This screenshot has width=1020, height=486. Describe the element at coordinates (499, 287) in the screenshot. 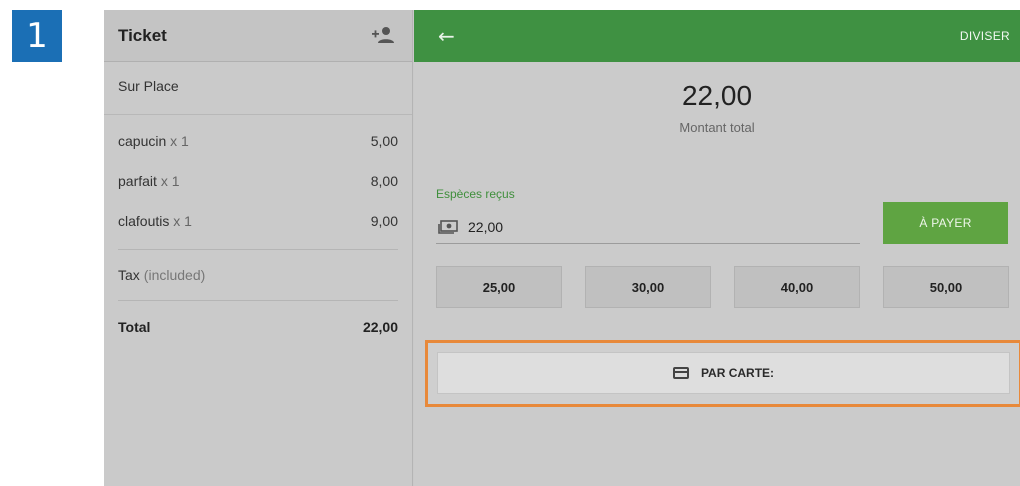

I see `quick-amount-button: 25,00` at that location.